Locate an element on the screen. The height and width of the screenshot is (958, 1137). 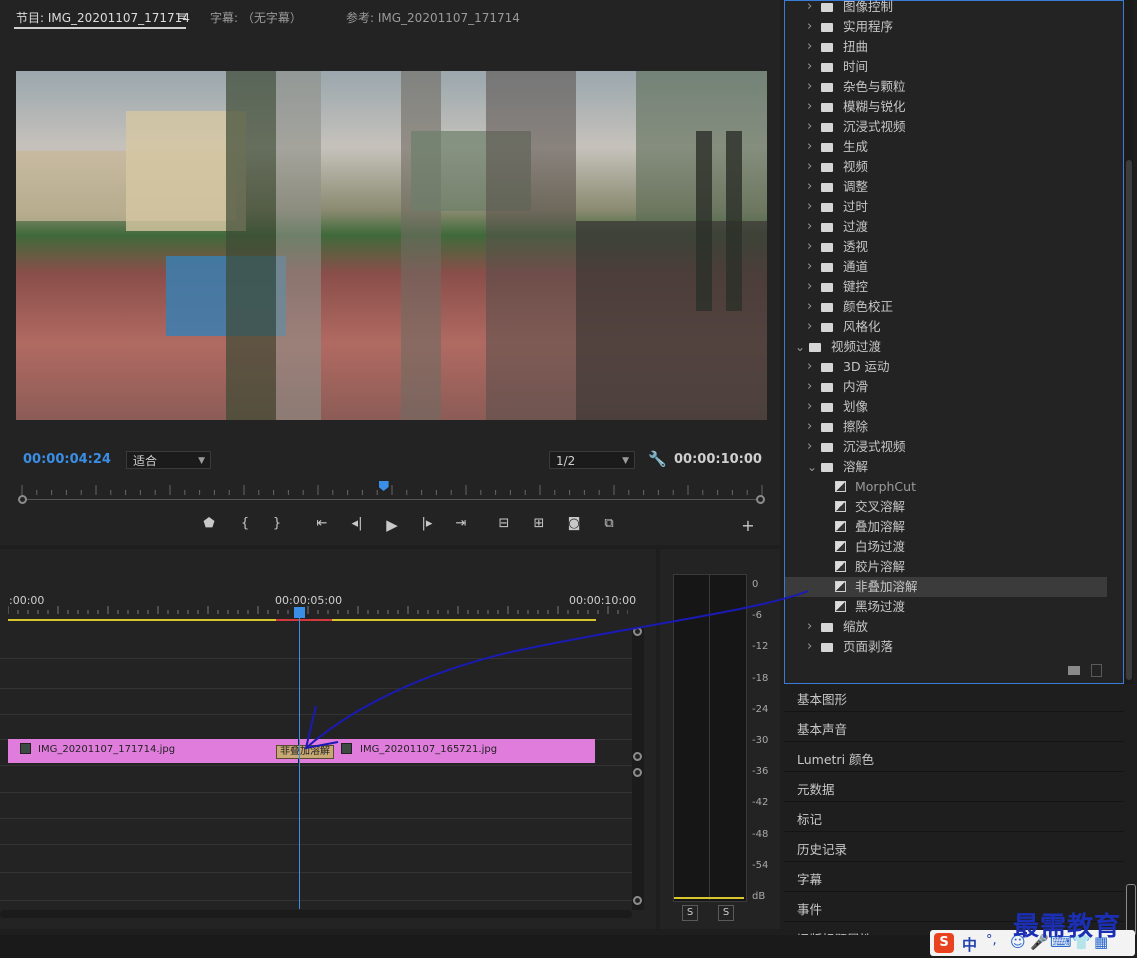
effects-folder-row: › 页面剥落 is located at coordinates (946, 647).